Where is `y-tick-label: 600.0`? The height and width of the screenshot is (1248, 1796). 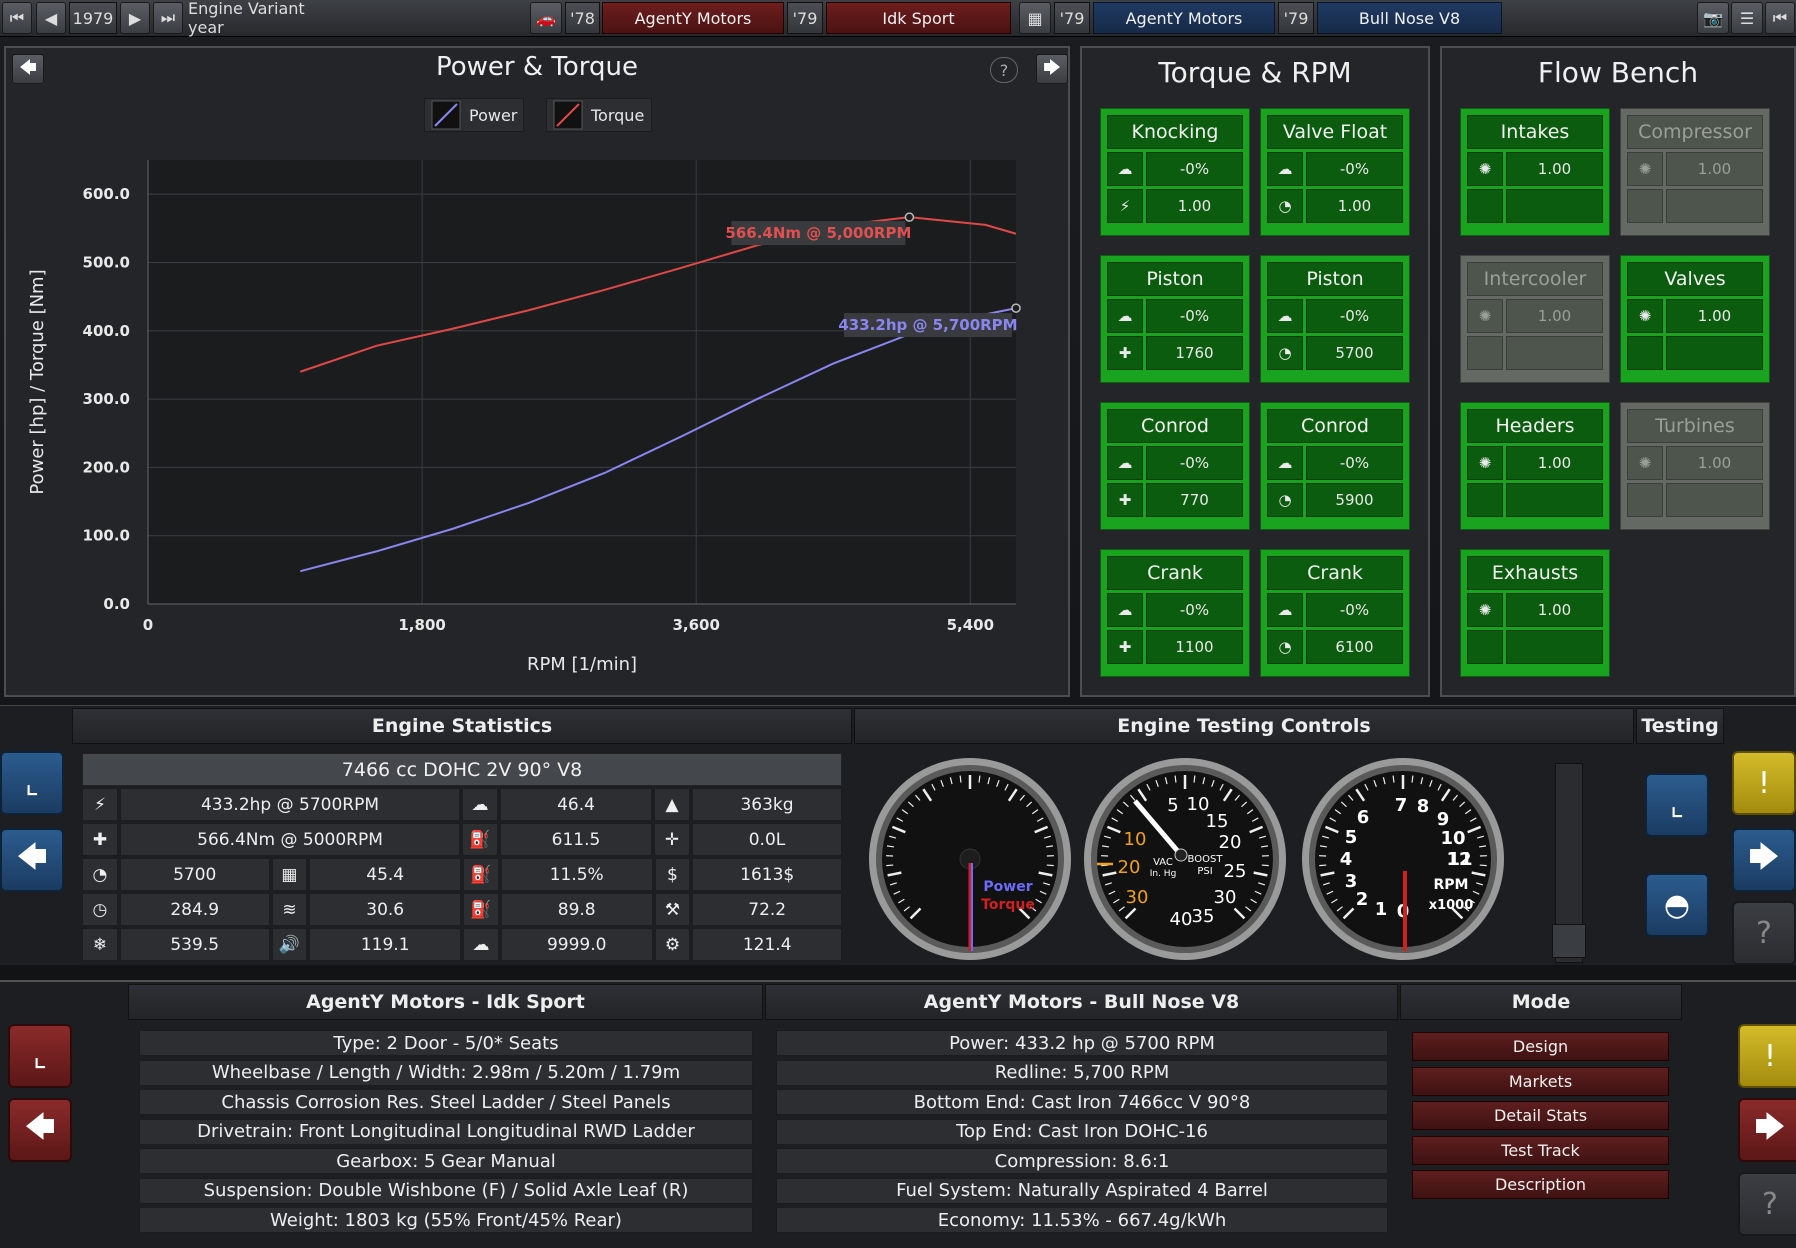 y-tick-label: 600.0 is located at coordinates (106, 194).